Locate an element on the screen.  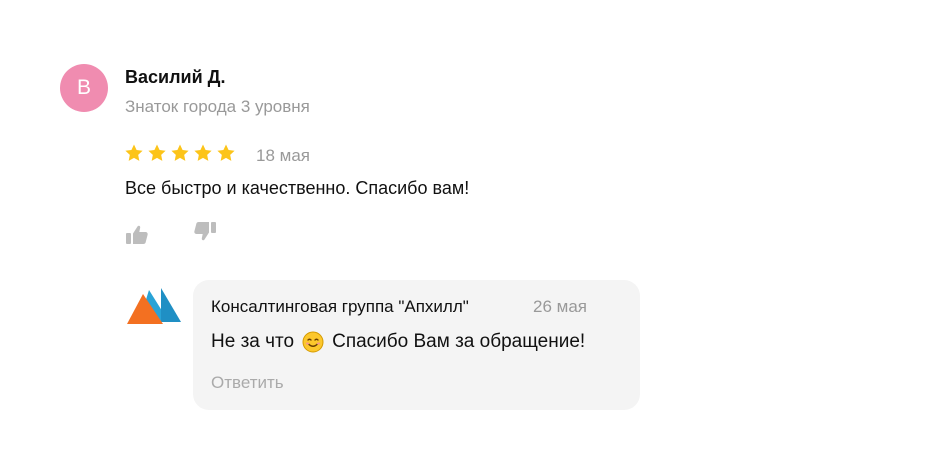
author-level: Знаток города 3 уровня is located at coordinates (217, 106).